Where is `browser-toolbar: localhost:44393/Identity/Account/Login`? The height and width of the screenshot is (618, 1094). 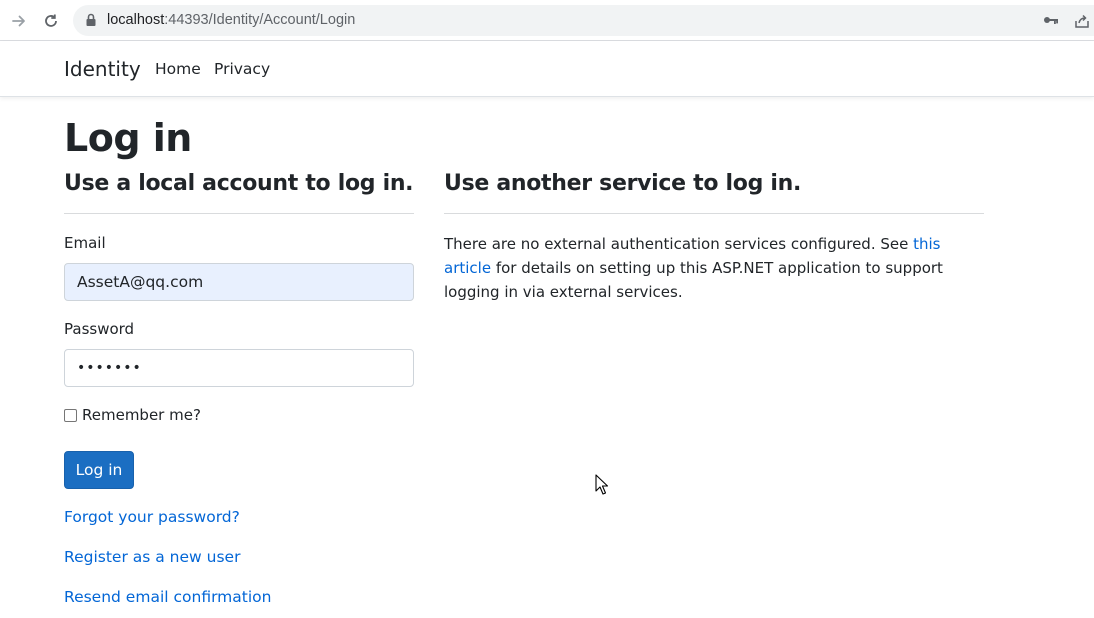 browser-toolbar: localhost:44393/Identity/Account/Login is located at coordinates (547, 20).